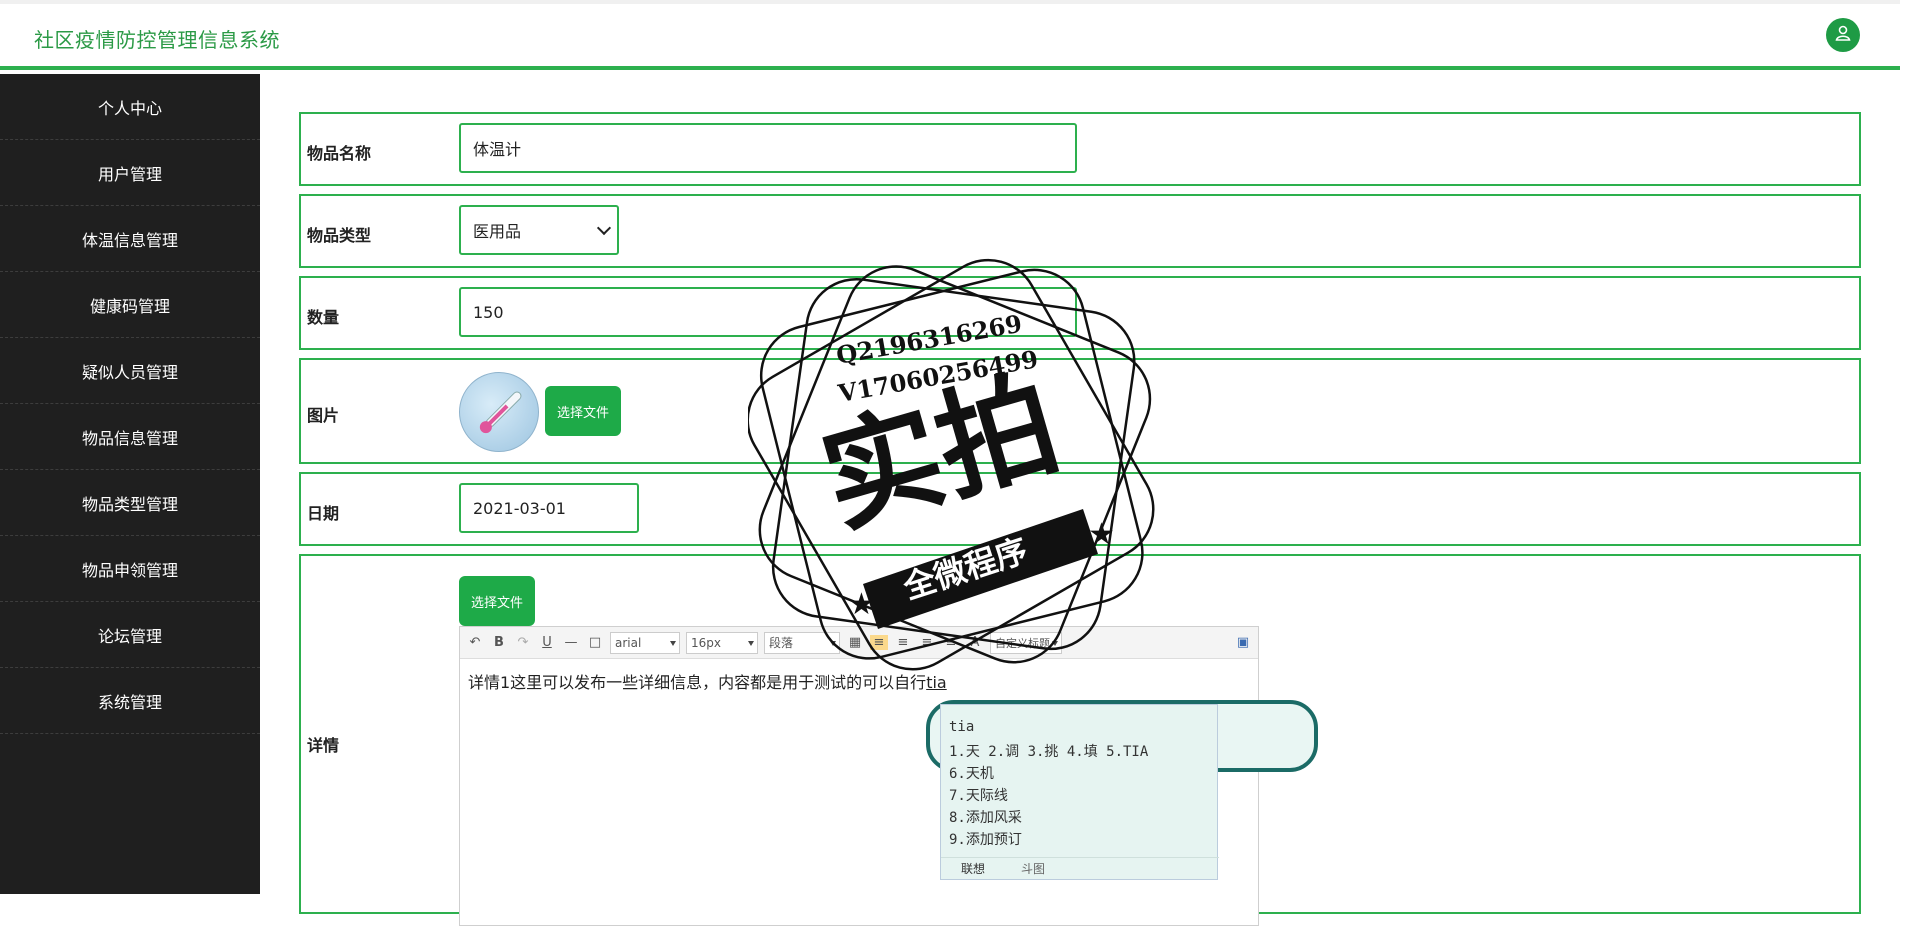 The image size is (1920, 926). I want to click on detail-upload-button: 选择文件, so click(497, 601).